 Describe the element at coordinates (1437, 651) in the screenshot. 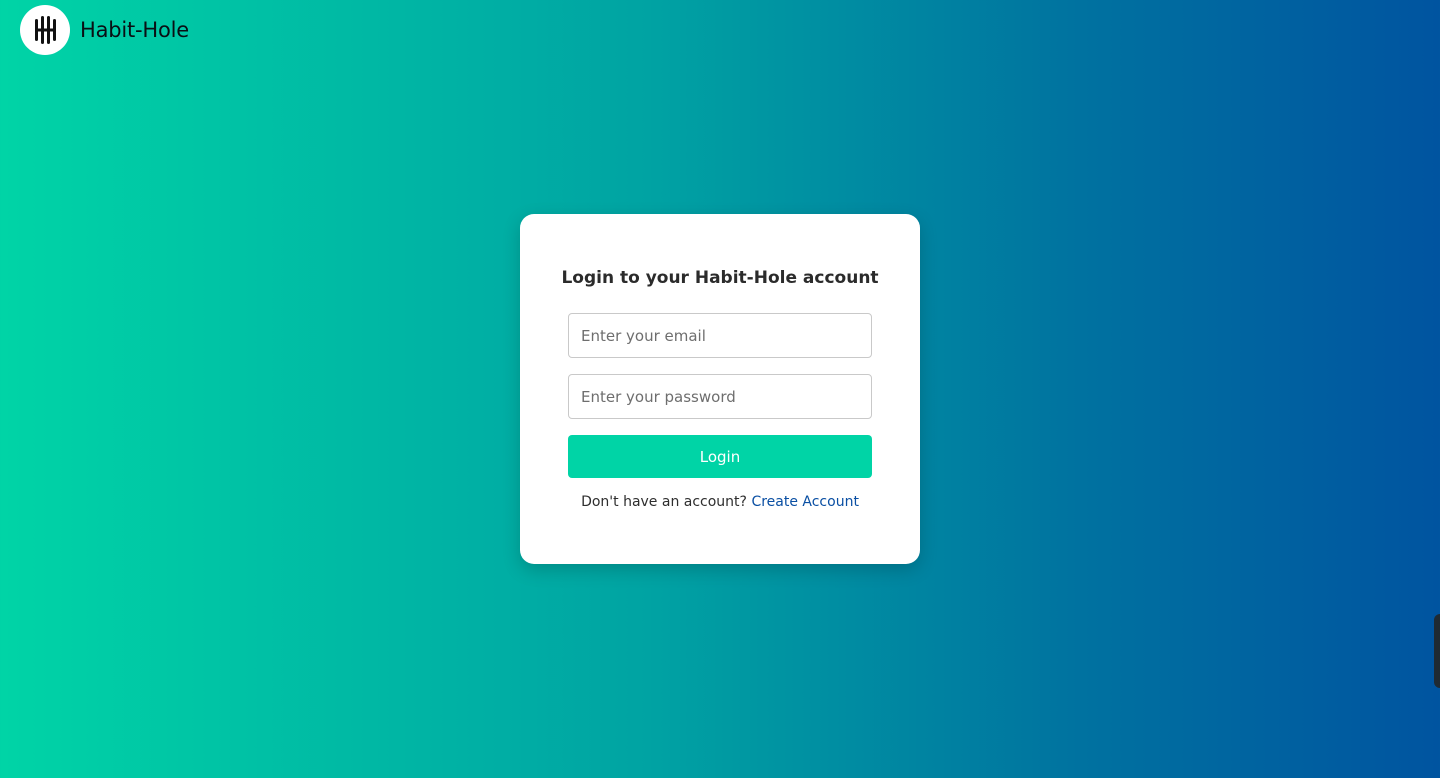

I see `side-edge-tab` at that location.